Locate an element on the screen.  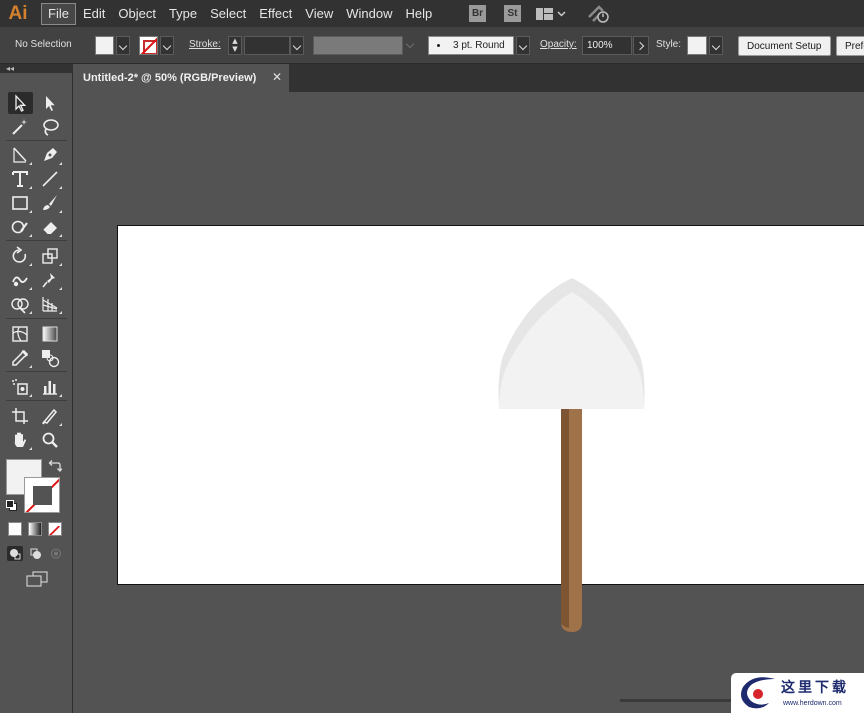
magic-wand-tool is located at coordinates (20, 127).